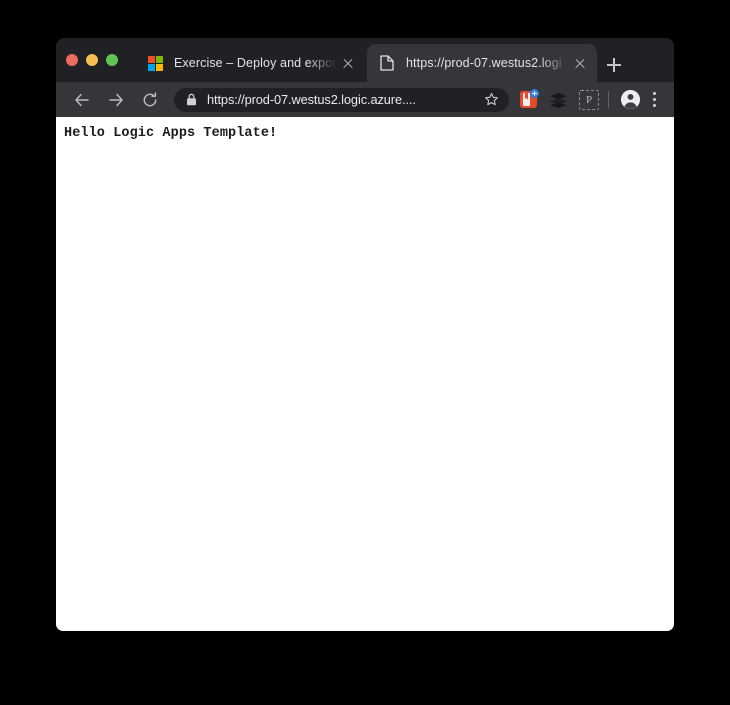 The height and width of the screenshot is (705, 730). What do you see at coordinates (116, 100) in the screenshot?
I see `forward-button` at bounding box center [116, 100].